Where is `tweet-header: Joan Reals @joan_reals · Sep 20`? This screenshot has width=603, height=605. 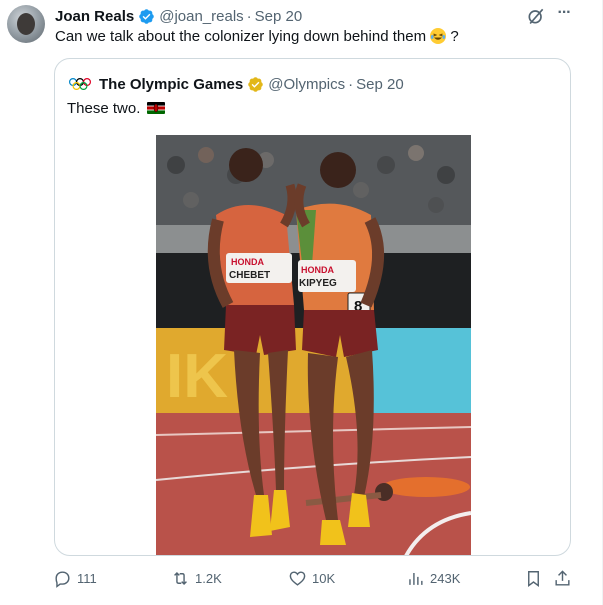 tweet-header: Joan Reals @joan_reals · Sep 20 is located at coordinates (178, 16).